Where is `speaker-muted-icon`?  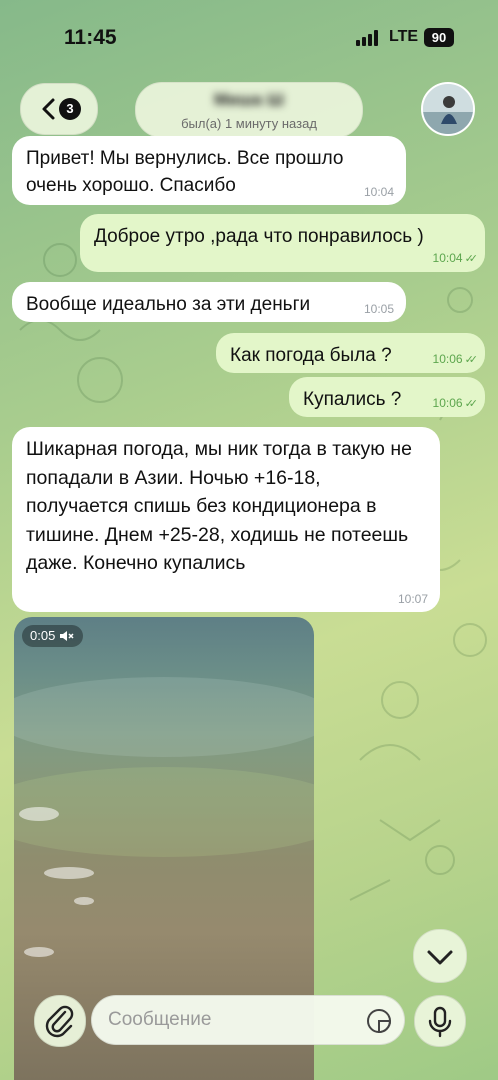
speaker-muted-icon is located at coordinates (67, 636).